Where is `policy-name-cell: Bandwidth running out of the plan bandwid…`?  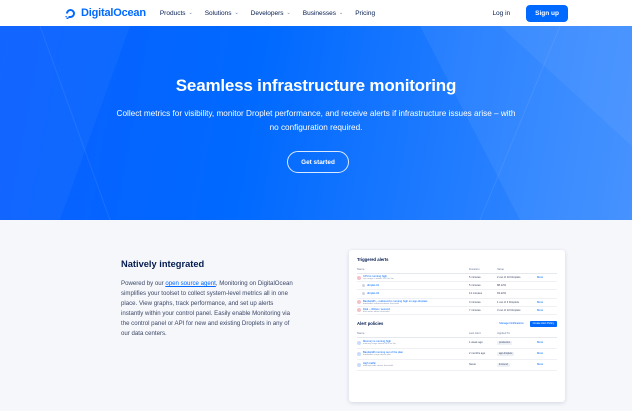 policy-name-cell: Bandwidth running out of the plan bandwid… is located at coordinates (413, 353).